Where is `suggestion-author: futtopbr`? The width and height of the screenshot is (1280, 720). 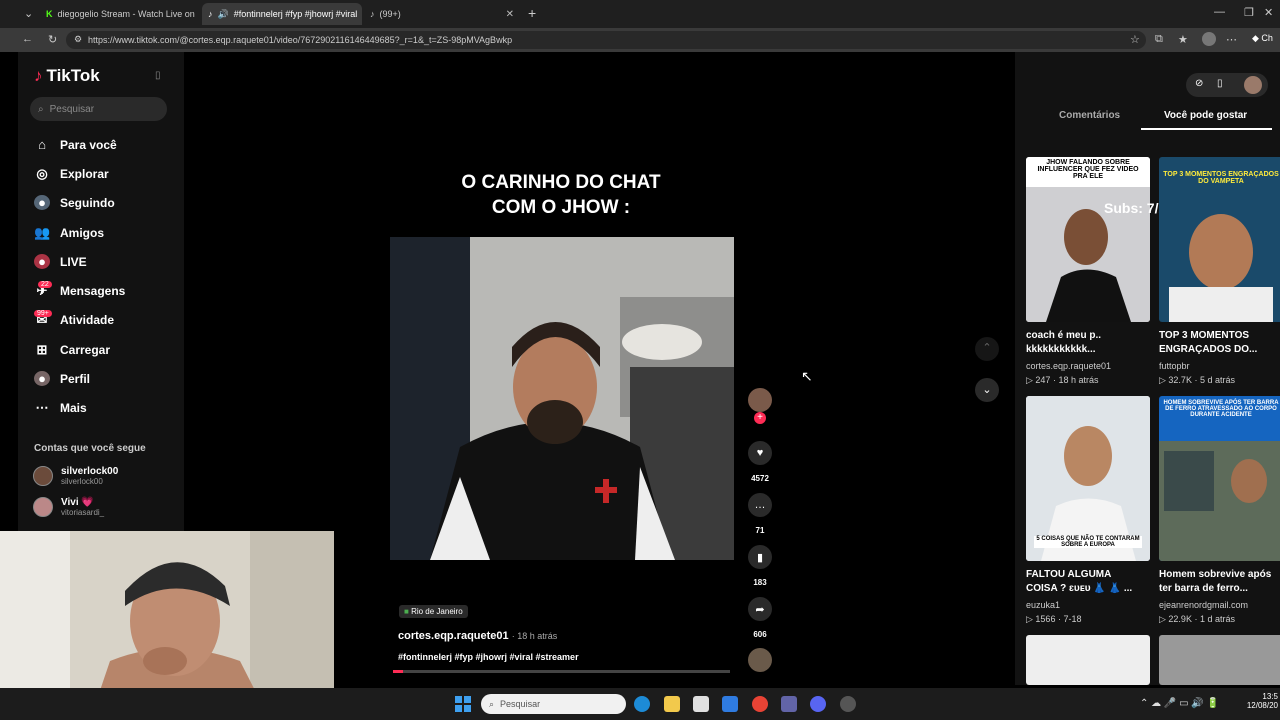
suggestion-author: futtopbr is located at coordinates (1174, 366).